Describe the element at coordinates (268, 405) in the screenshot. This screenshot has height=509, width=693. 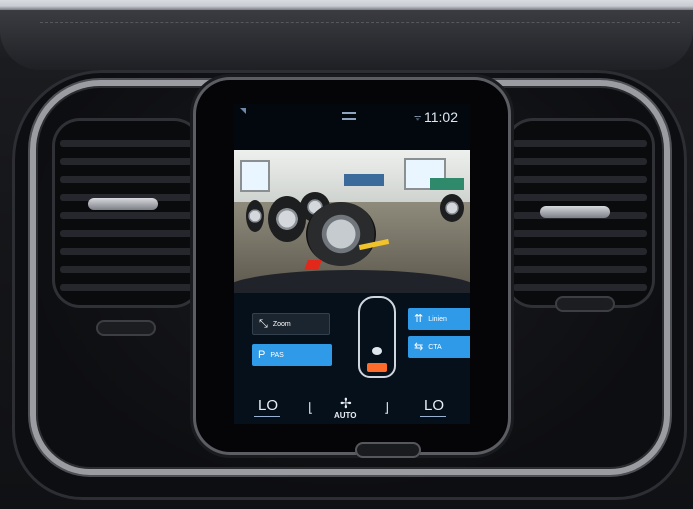
I see `left-temperature: LO` at that location.